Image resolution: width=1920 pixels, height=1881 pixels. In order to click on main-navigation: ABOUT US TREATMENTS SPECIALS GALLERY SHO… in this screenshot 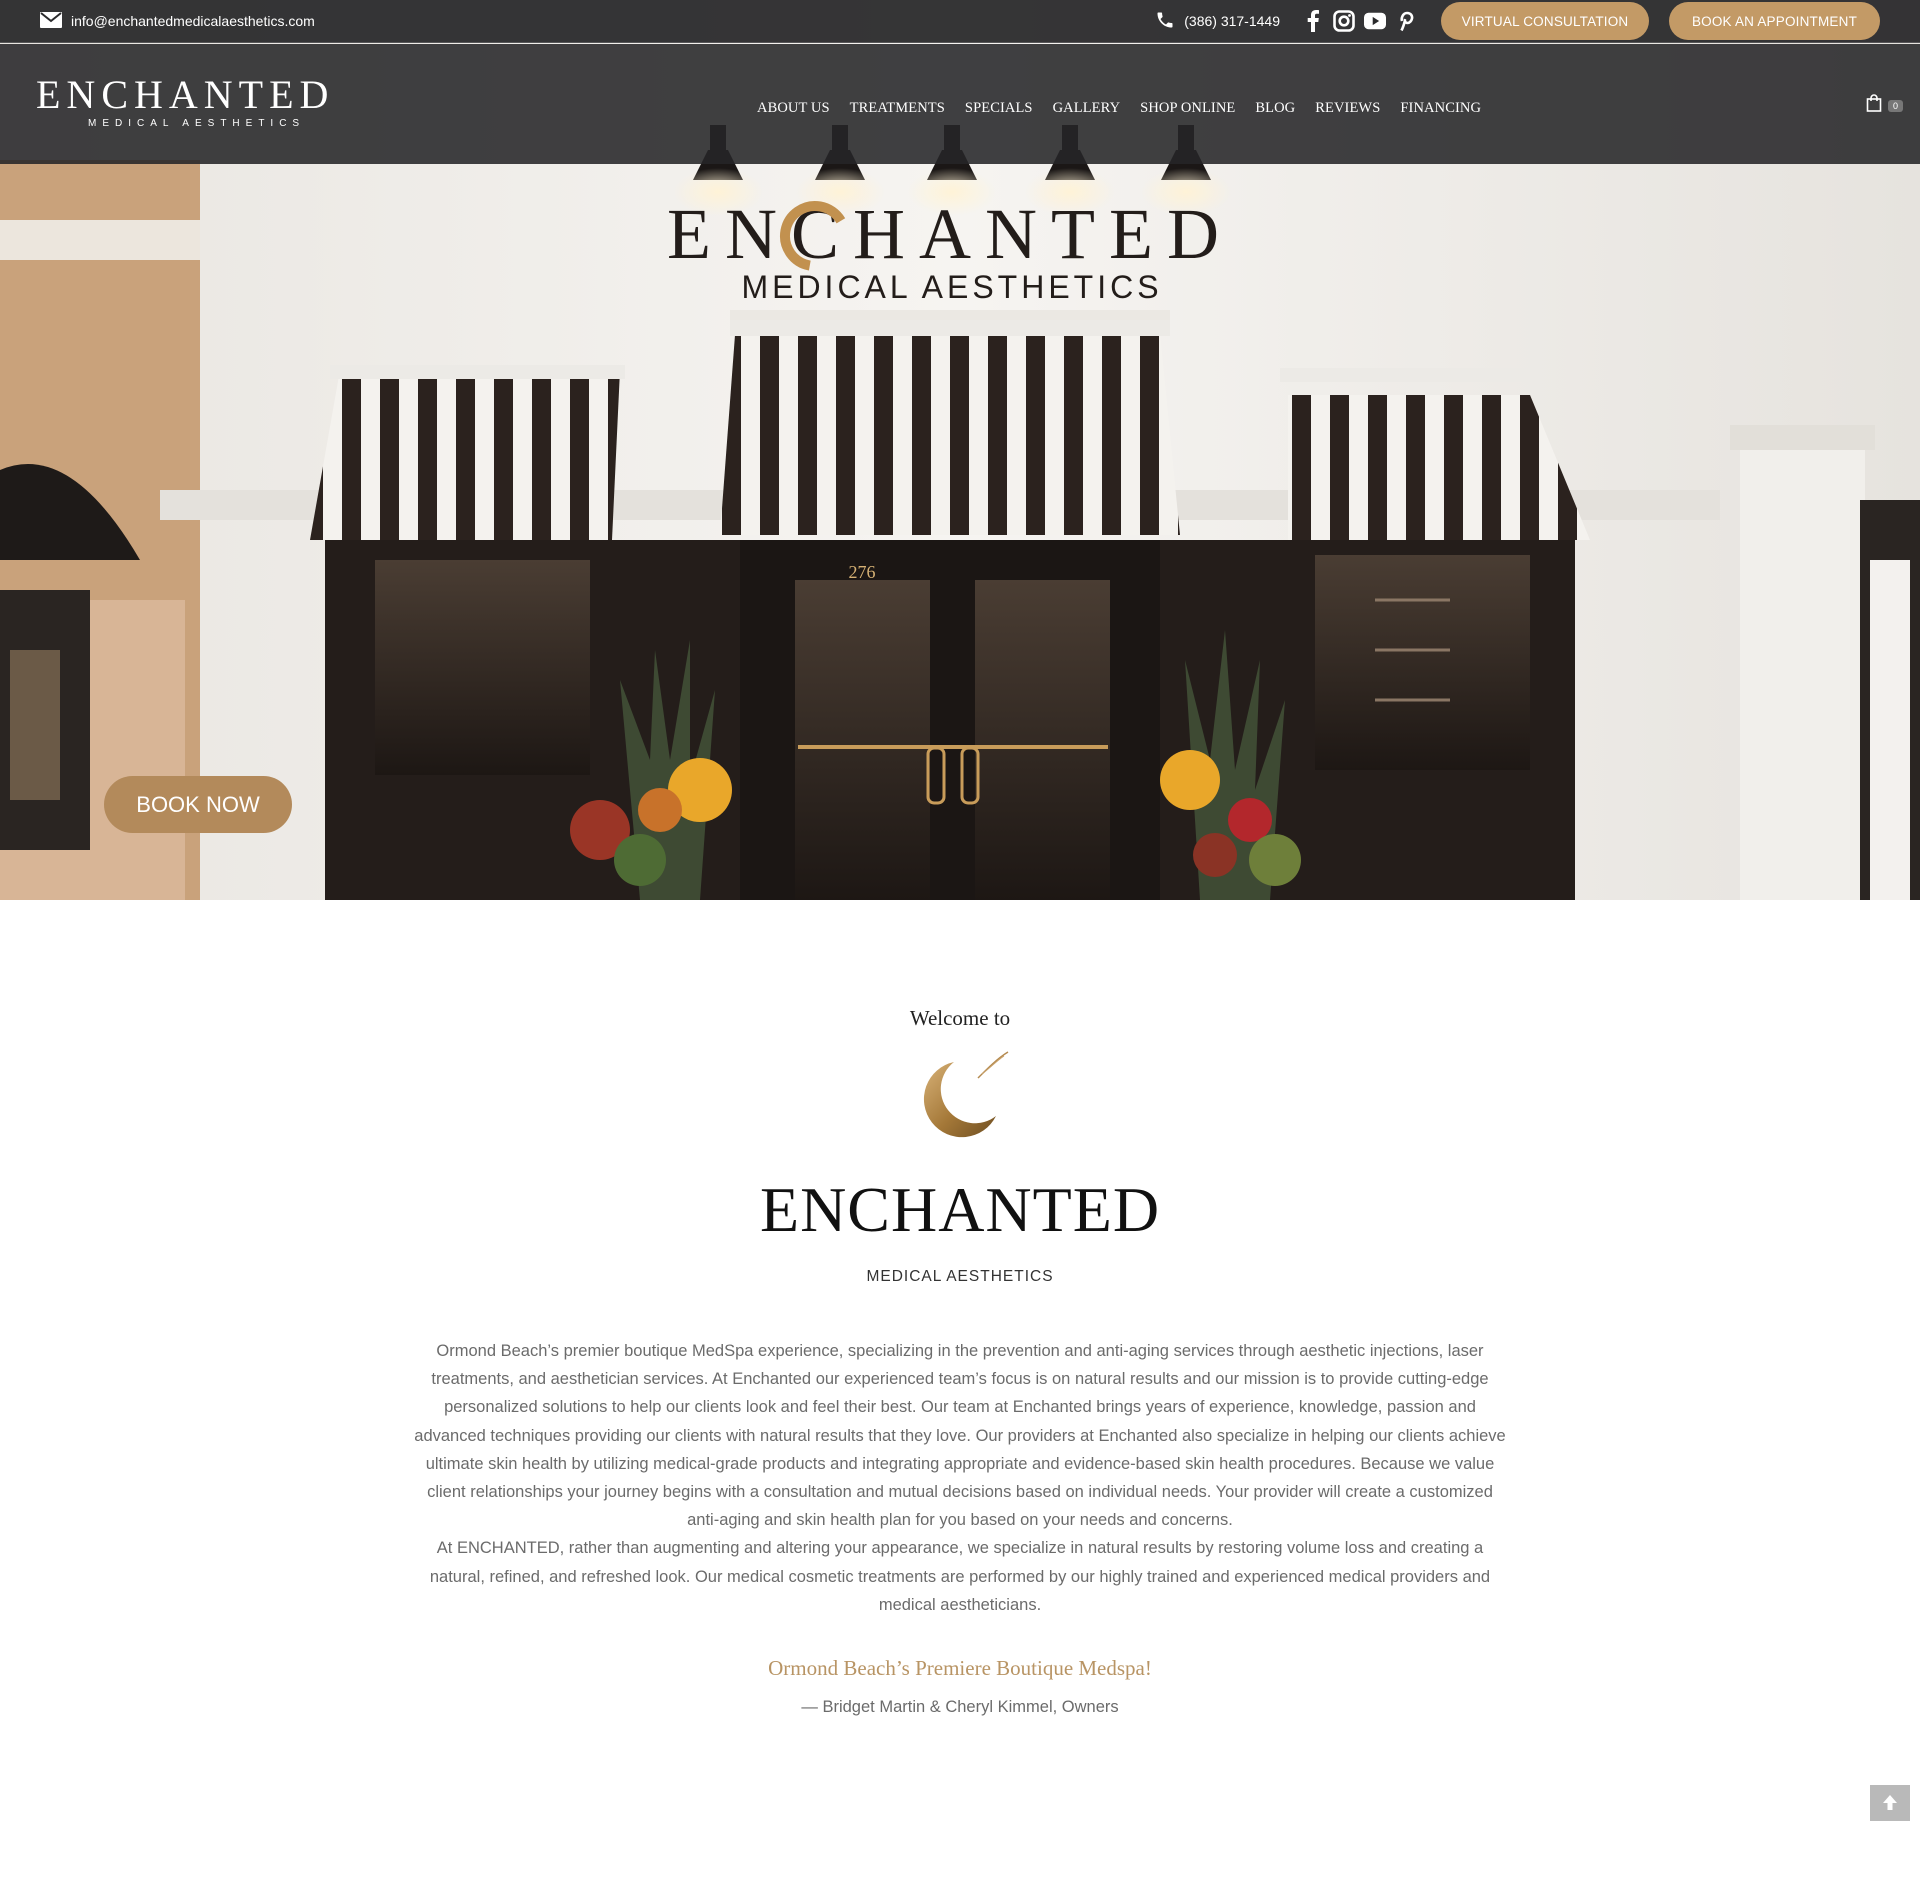, I will do `click(1119, 108)`.